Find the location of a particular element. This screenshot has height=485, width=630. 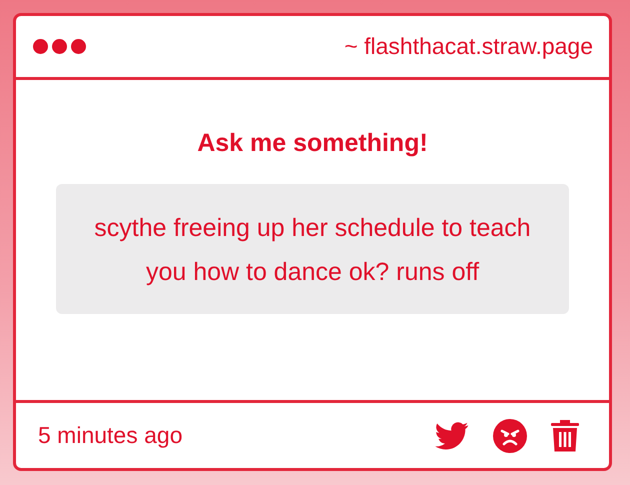

trash-icon is located at coordinates (565, 436).